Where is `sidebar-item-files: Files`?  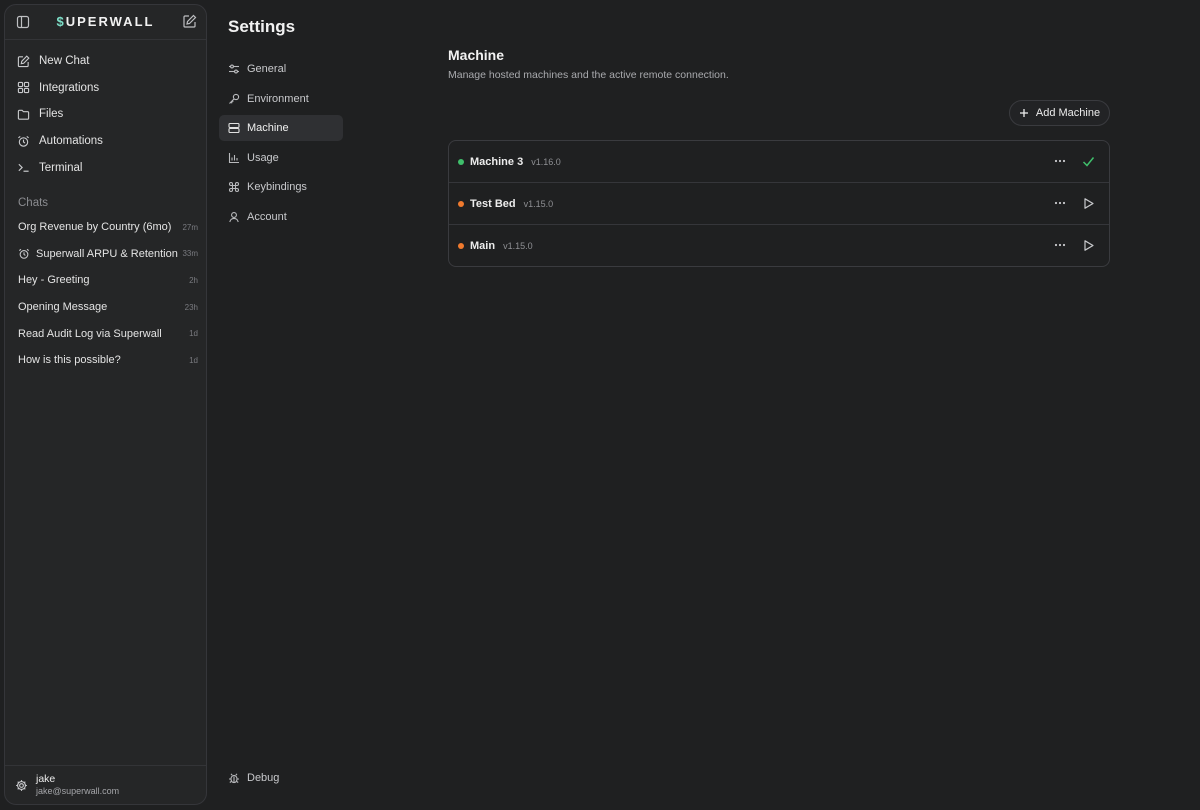
sidebar-item-files: Files is located at coordinates (105, 114).